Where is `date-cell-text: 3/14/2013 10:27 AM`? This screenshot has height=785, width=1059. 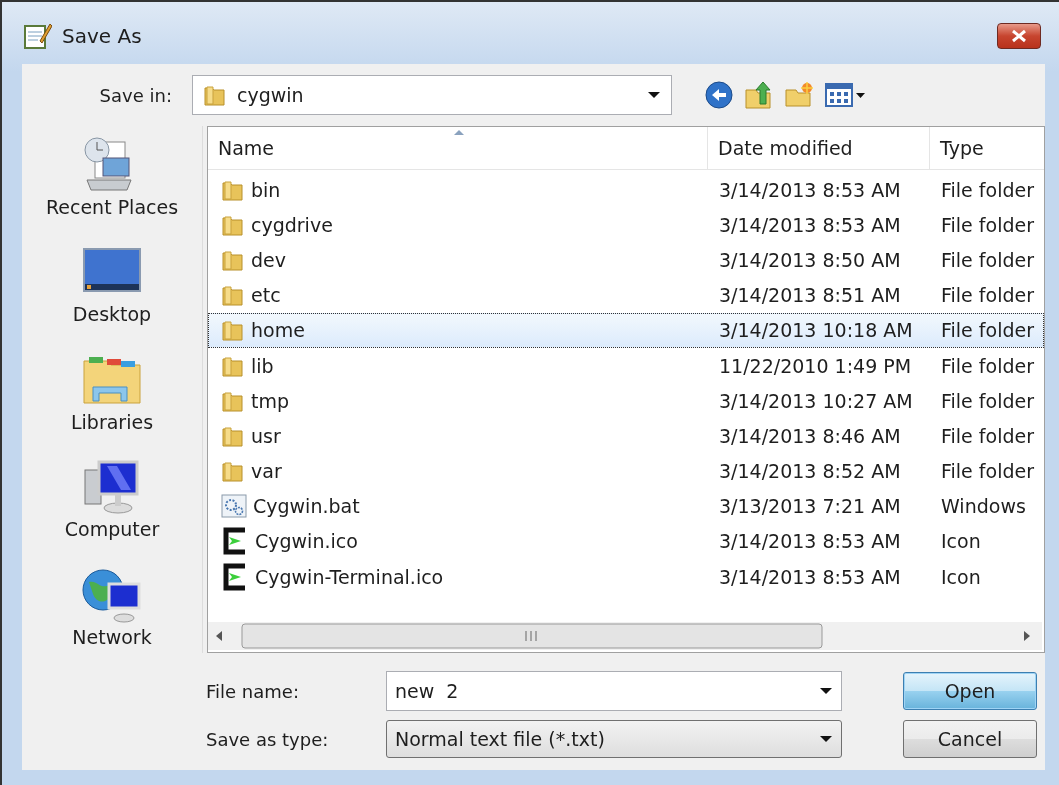
date-cell-text: 3/14/2013 10:27 AM is located at coordinates (816, 400).